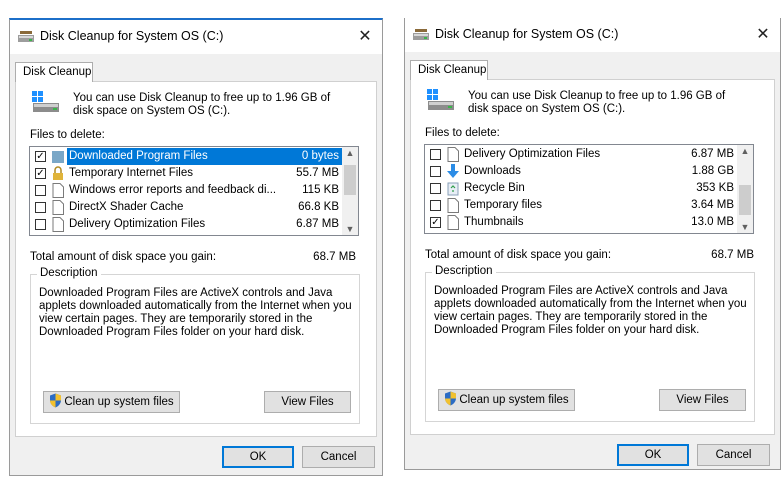 This screenshot has height=486, width=783. I want to click on file-name: Temporary files, so click(503, 205).